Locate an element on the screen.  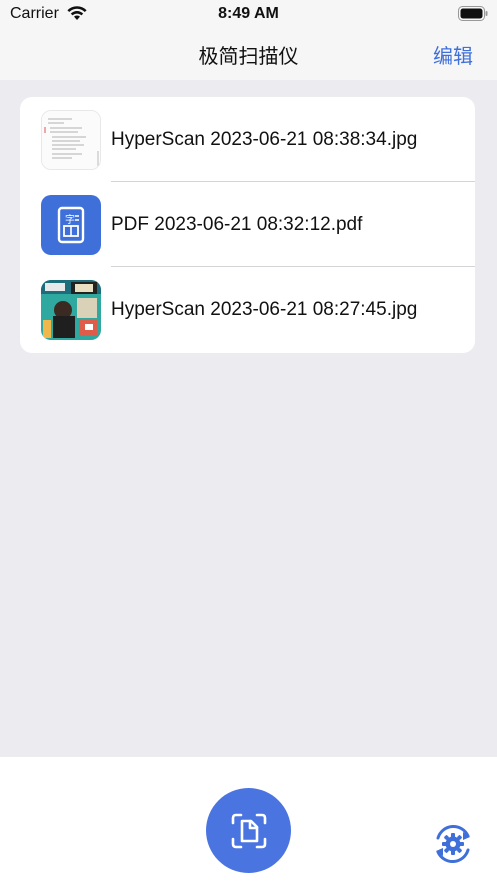
clock: 8:49 AM is located at coordinates (248, 13).